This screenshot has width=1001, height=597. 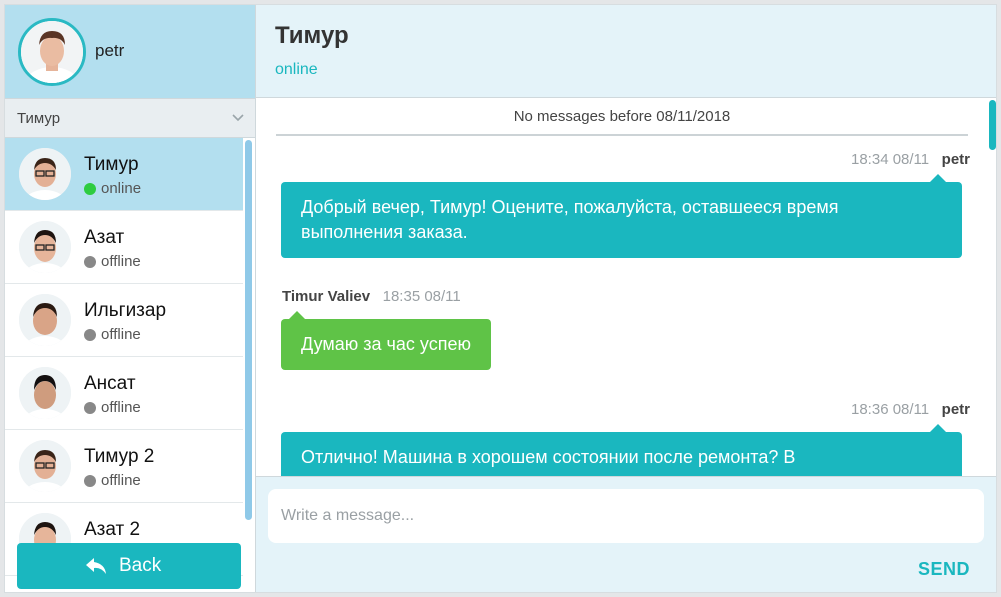 I want to click on profile-header: petr, so click(x=130, y=51).